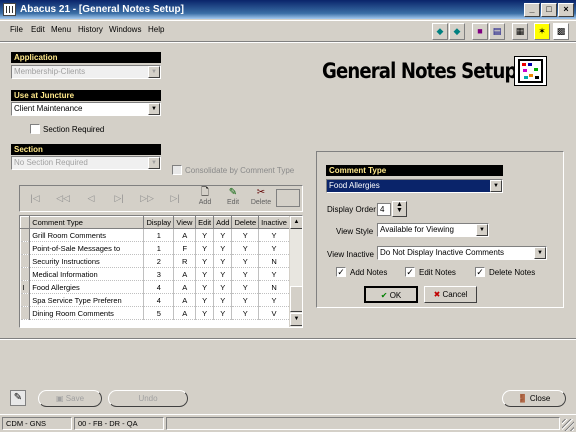  I want to click on run-icon: ✶, so click(542, 31).